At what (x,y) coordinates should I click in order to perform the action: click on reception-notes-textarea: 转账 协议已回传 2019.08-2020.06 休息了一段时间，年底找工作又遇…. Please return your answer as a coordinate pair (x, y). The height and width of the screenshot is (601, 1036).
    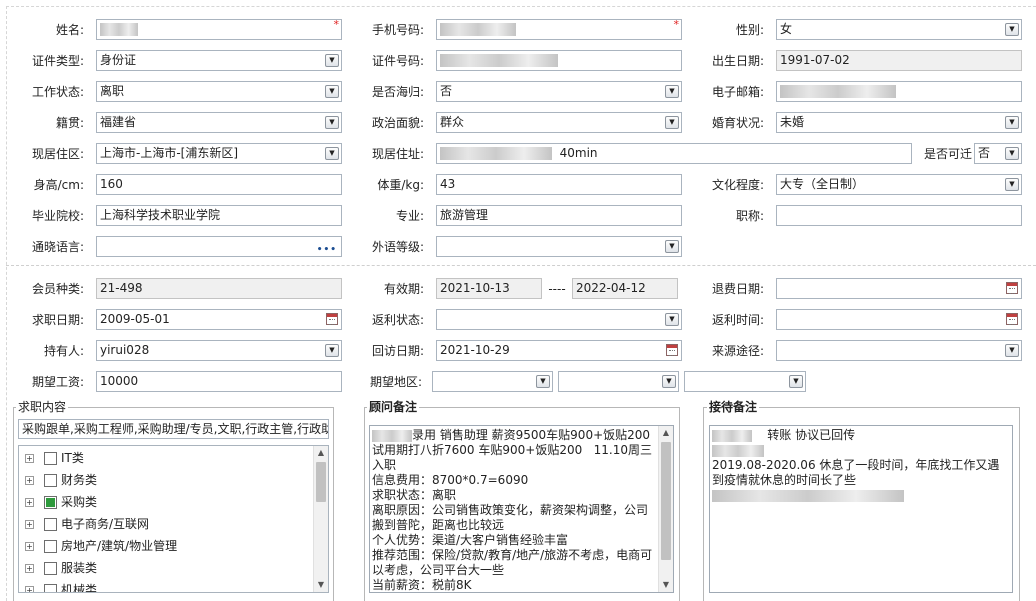
    Looking at the image, I should click on (861, 509).